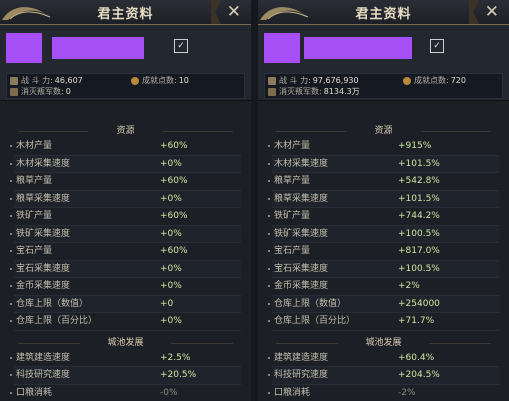 The image size is (509, 401). I want to click on item-value: +204.5%, so click(419, 375).